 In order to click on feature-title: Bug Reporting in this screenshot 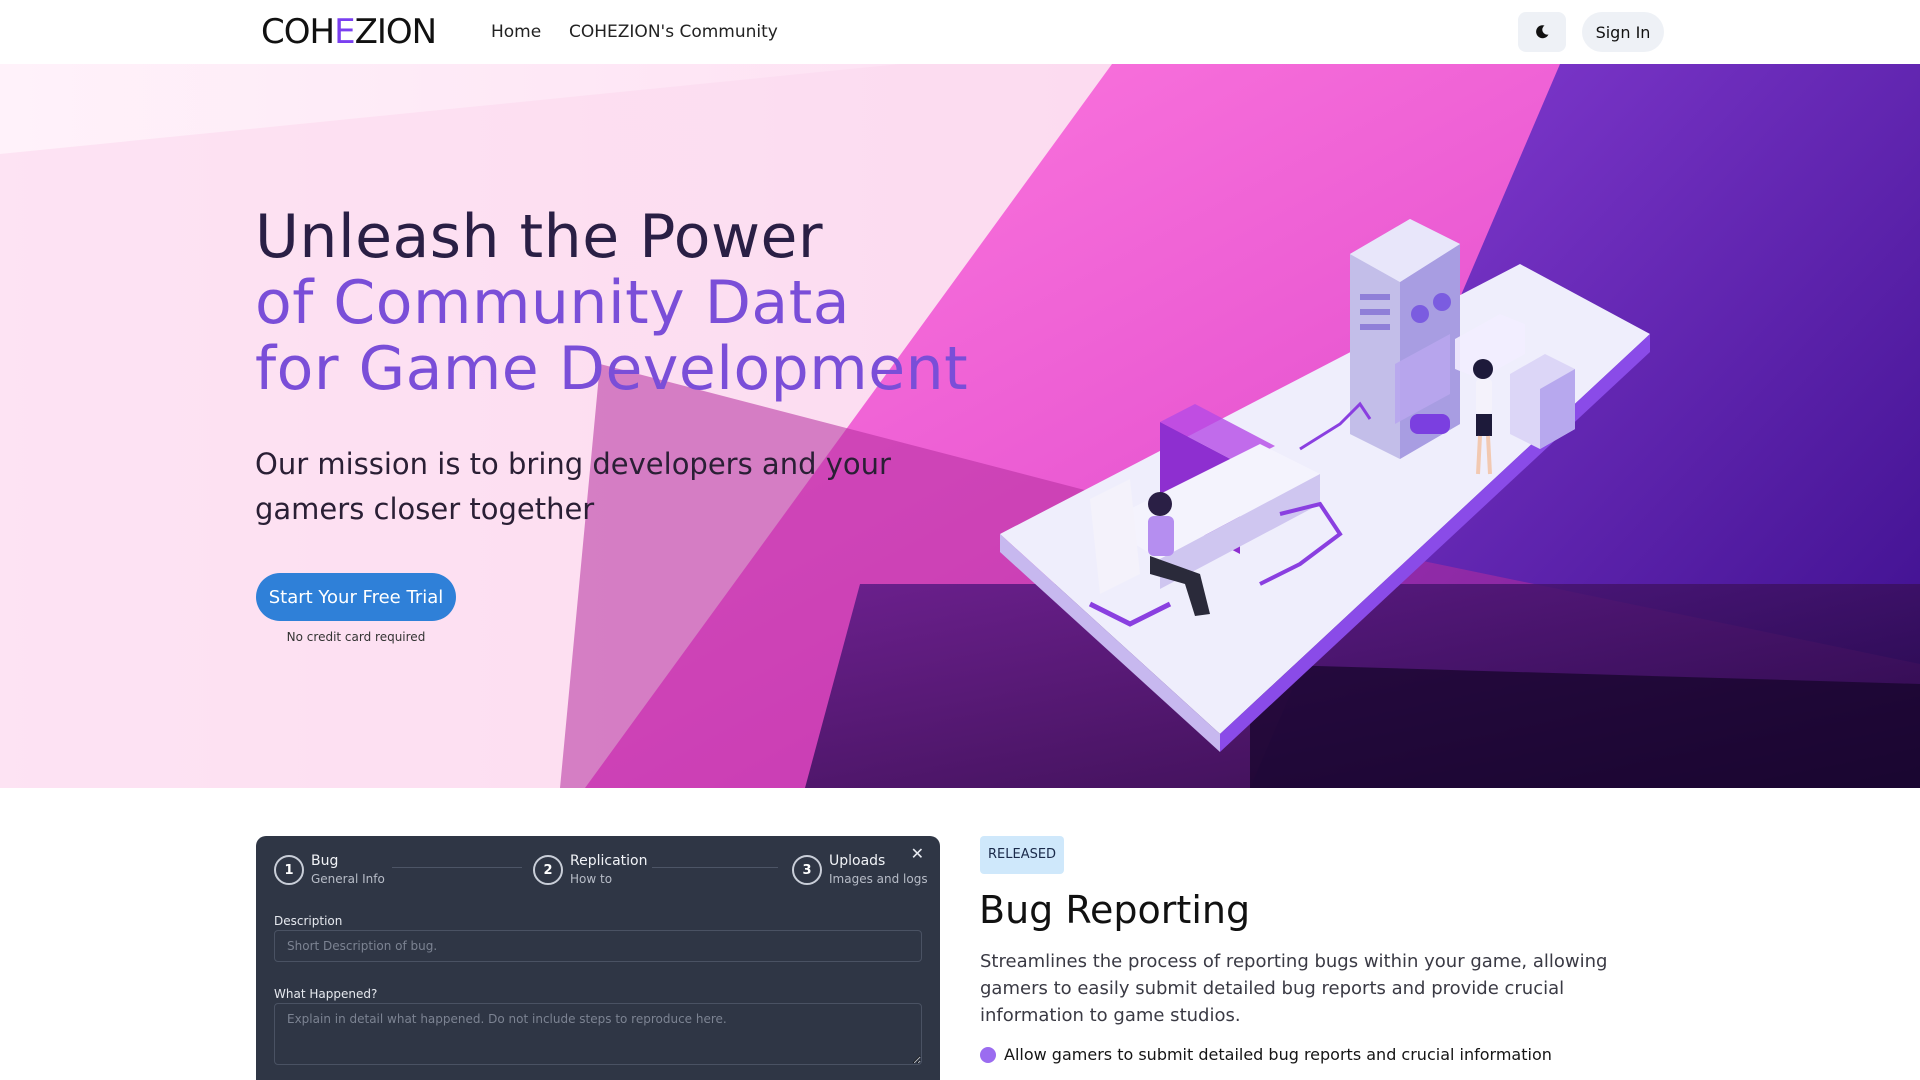, I will do `click(1115, 910)`.